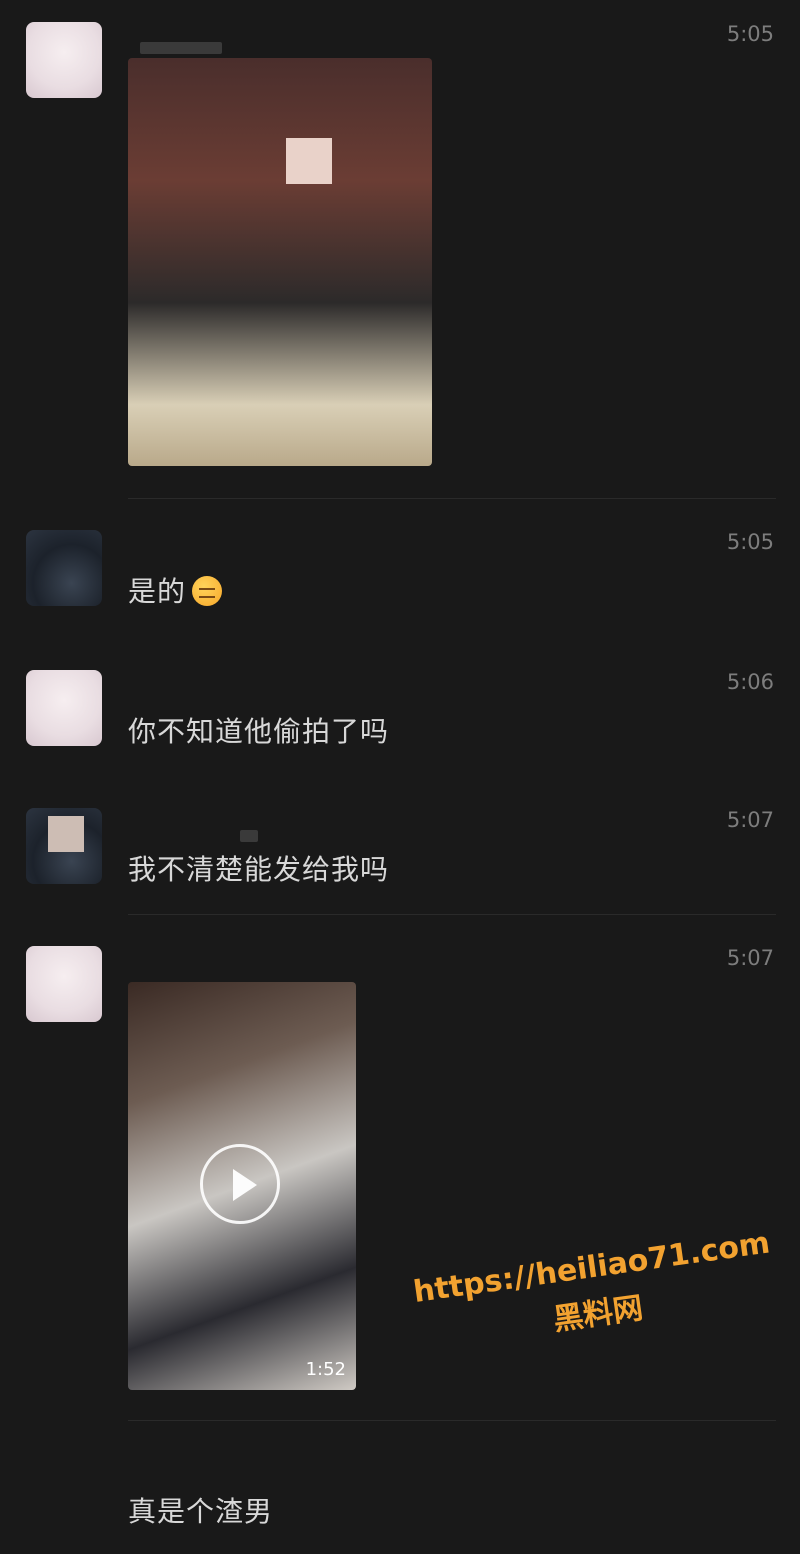 This screenshot has height=1554, width=800. I want to click on message-text-content: 我不清楚能发给我吗, so click(259, 869).